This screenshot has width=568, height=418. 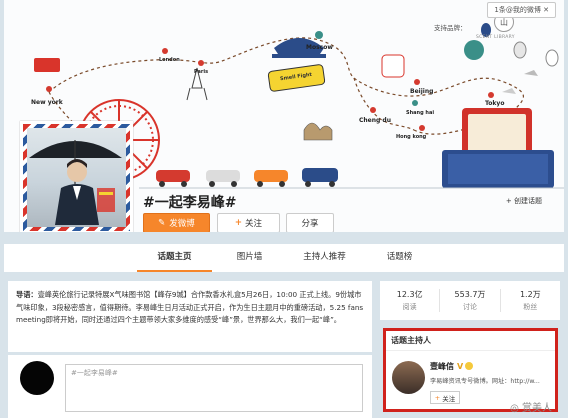 I want to click on create-topic-link: + 创建话题, so click(x=524, y=201).